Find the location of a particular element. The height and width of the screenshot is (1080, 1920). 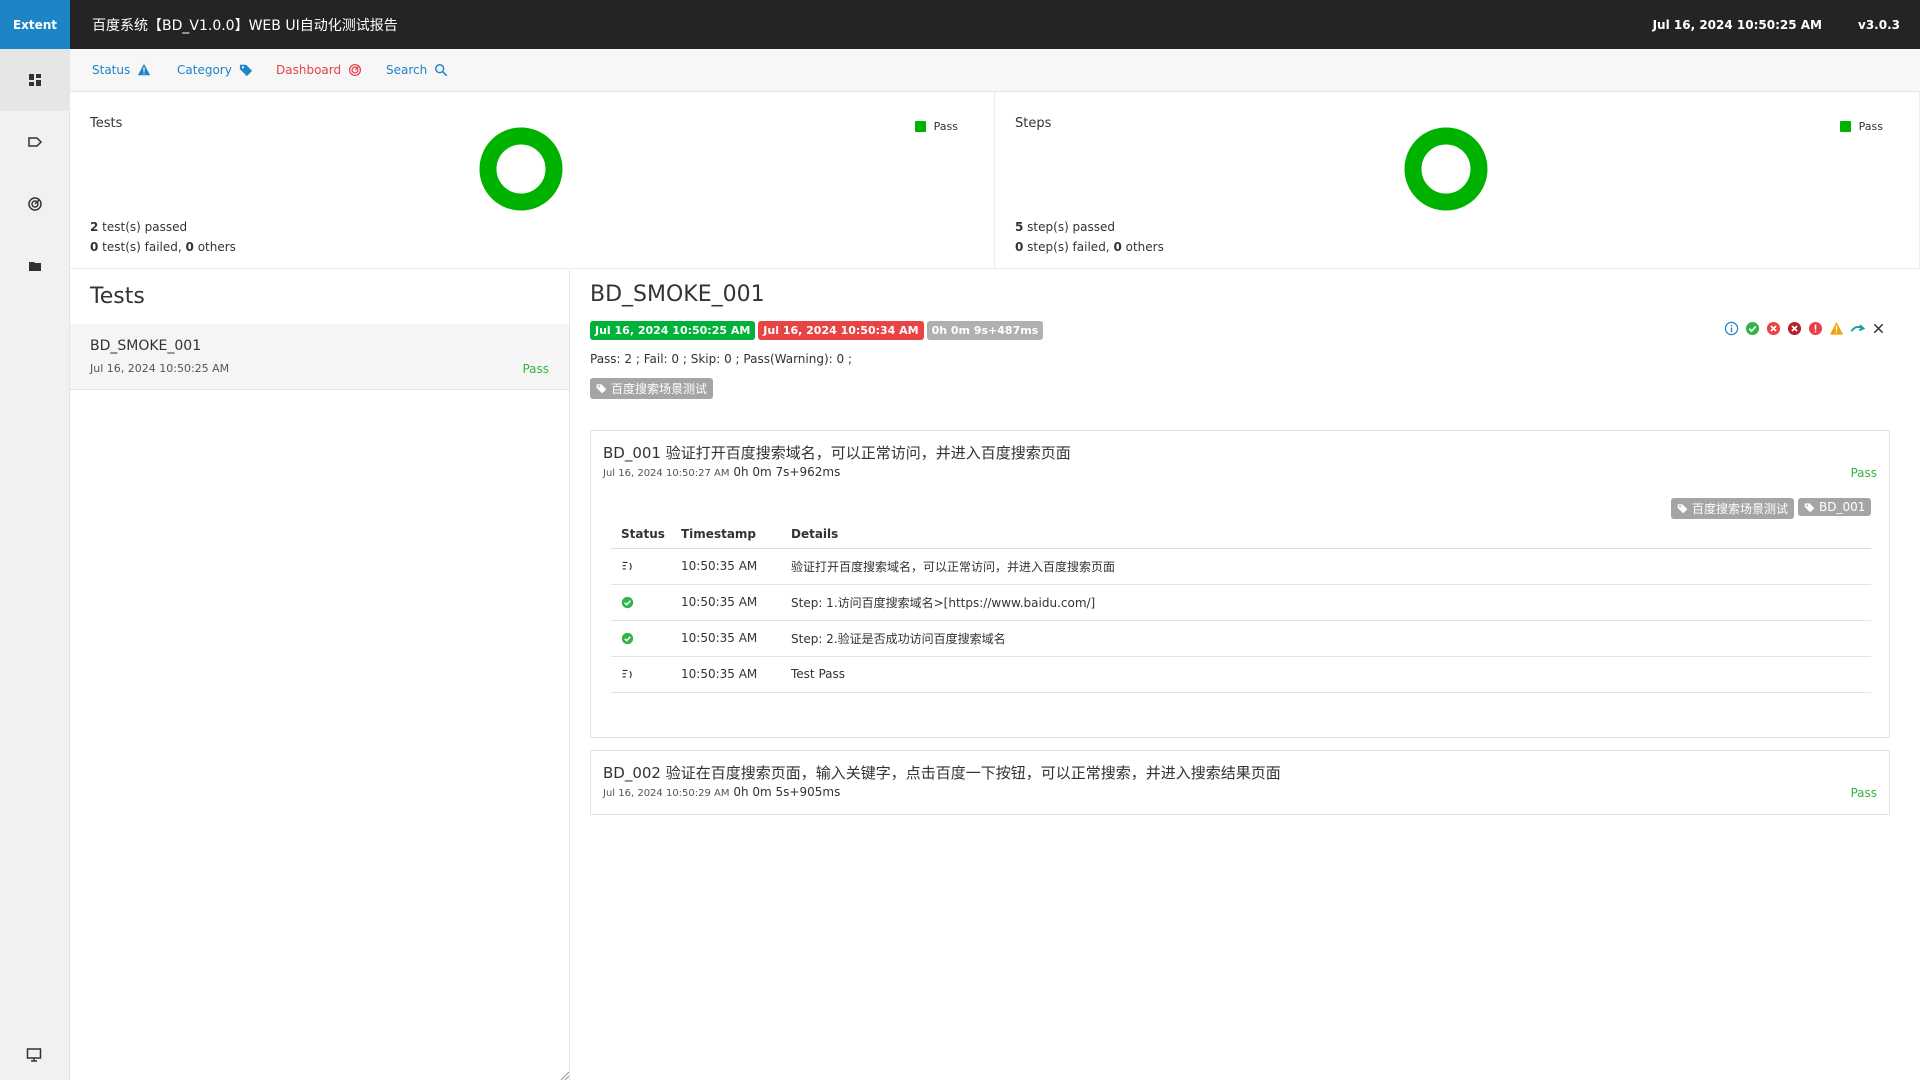

table-row: 10:50:35 AM 验证打开百度搜索域名，可以正常访问，并进入百度搜索页面 is located at coordinates (1241, 566).